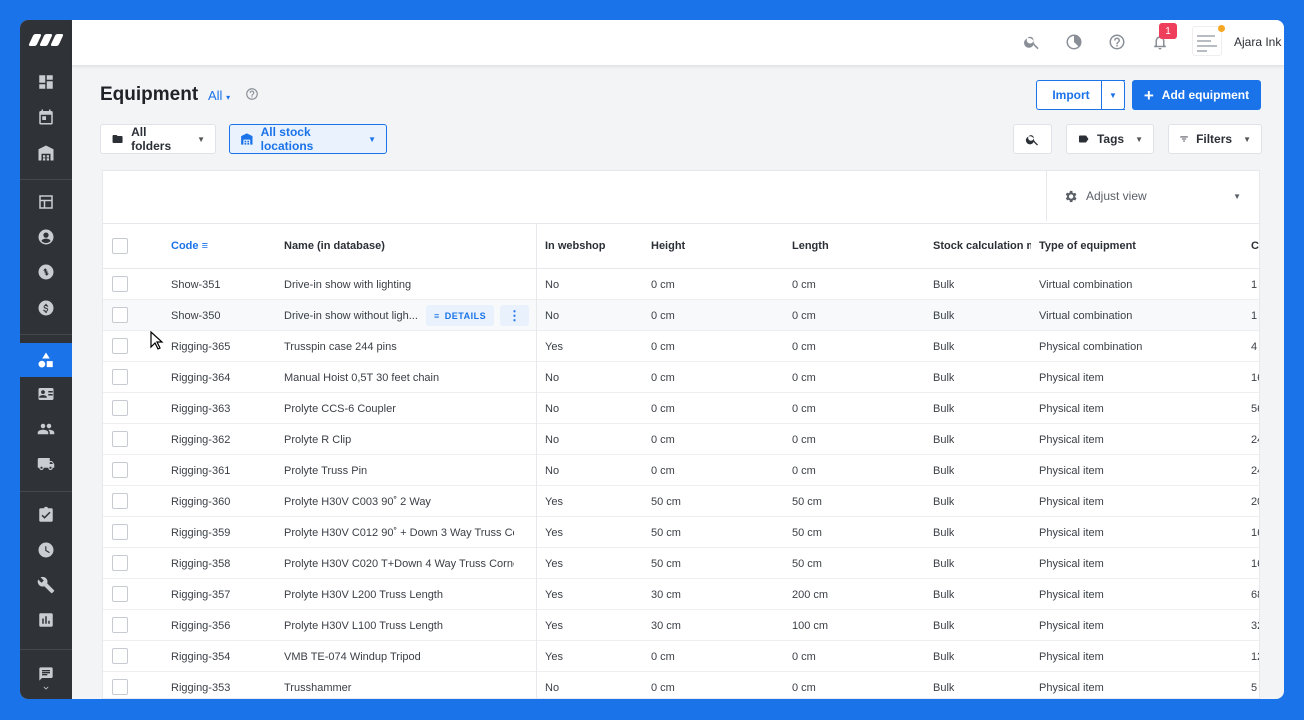 Image resolution: width=1304 pixels, height=720 pixels. Describe the element at coordinates (46, 117) in the screenshot. I see `calendar-icon` at that location.